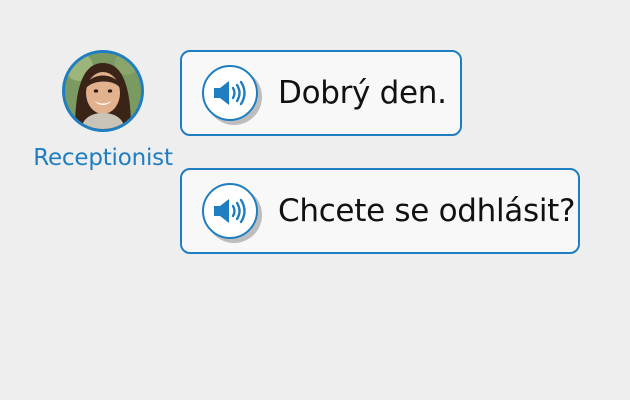 This screenshot has height=400, width=630. What do you see at coordinates (103, 158) in the screenshot?
I see `speaker-name: Receptionist` at bounding box center [103, 158].